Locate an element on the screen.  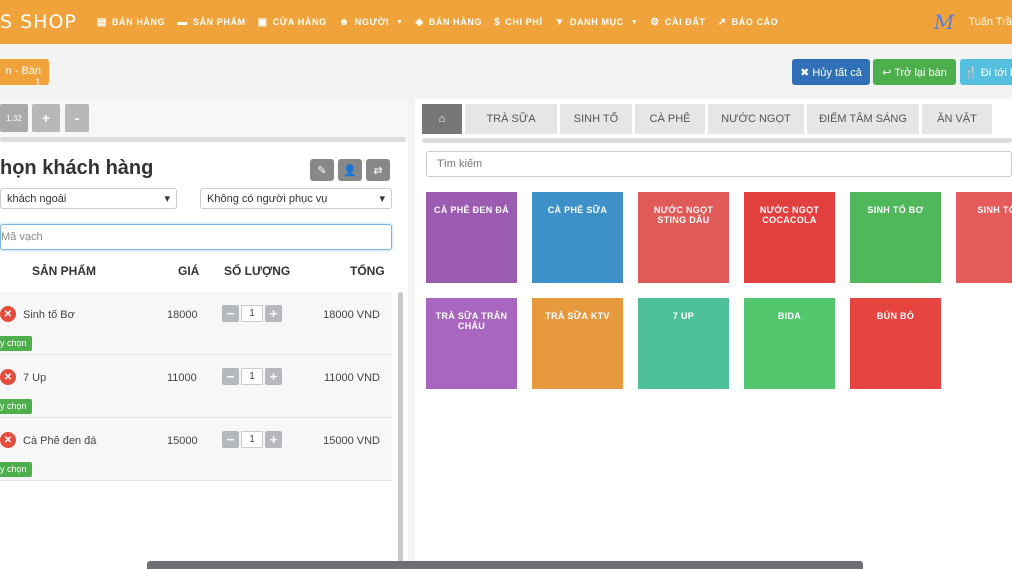
current-table-badge: n - Bàn 1 is located at coordinates (24, 74).